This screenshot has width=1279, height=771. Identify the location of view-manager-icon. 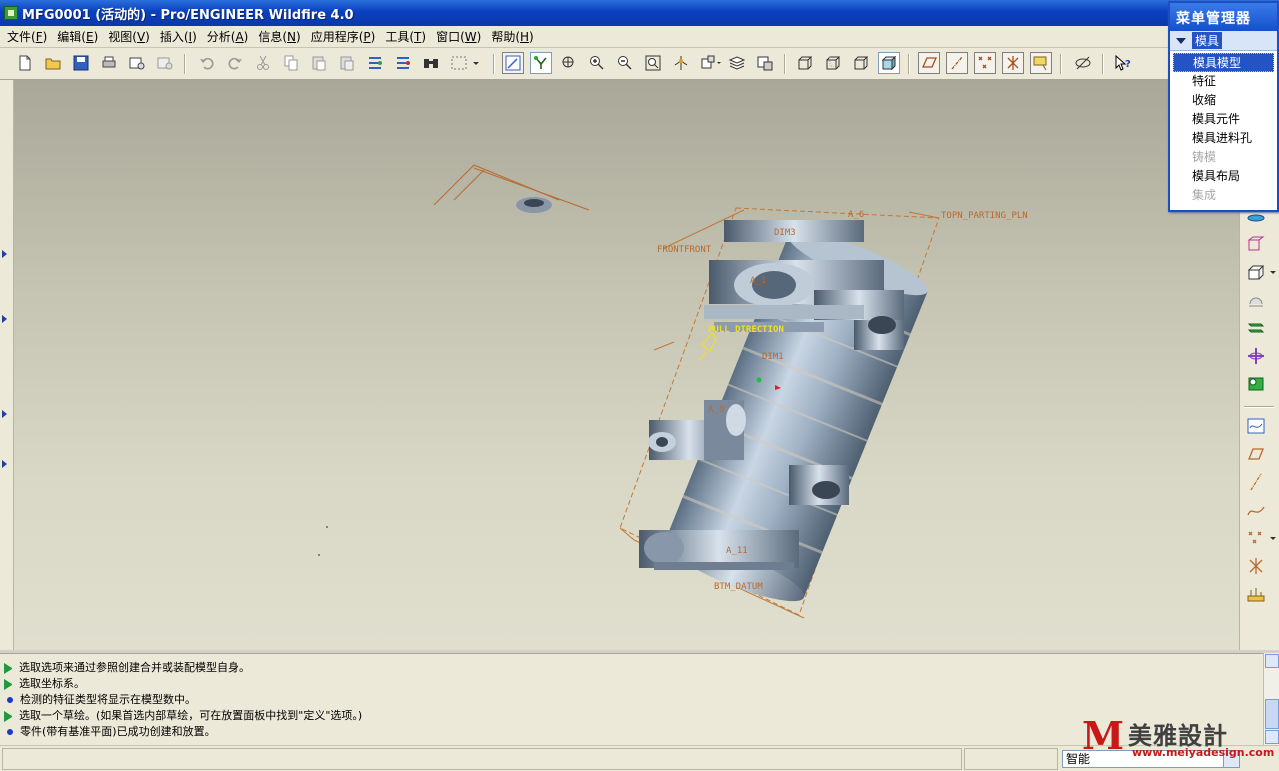
(765, 63).